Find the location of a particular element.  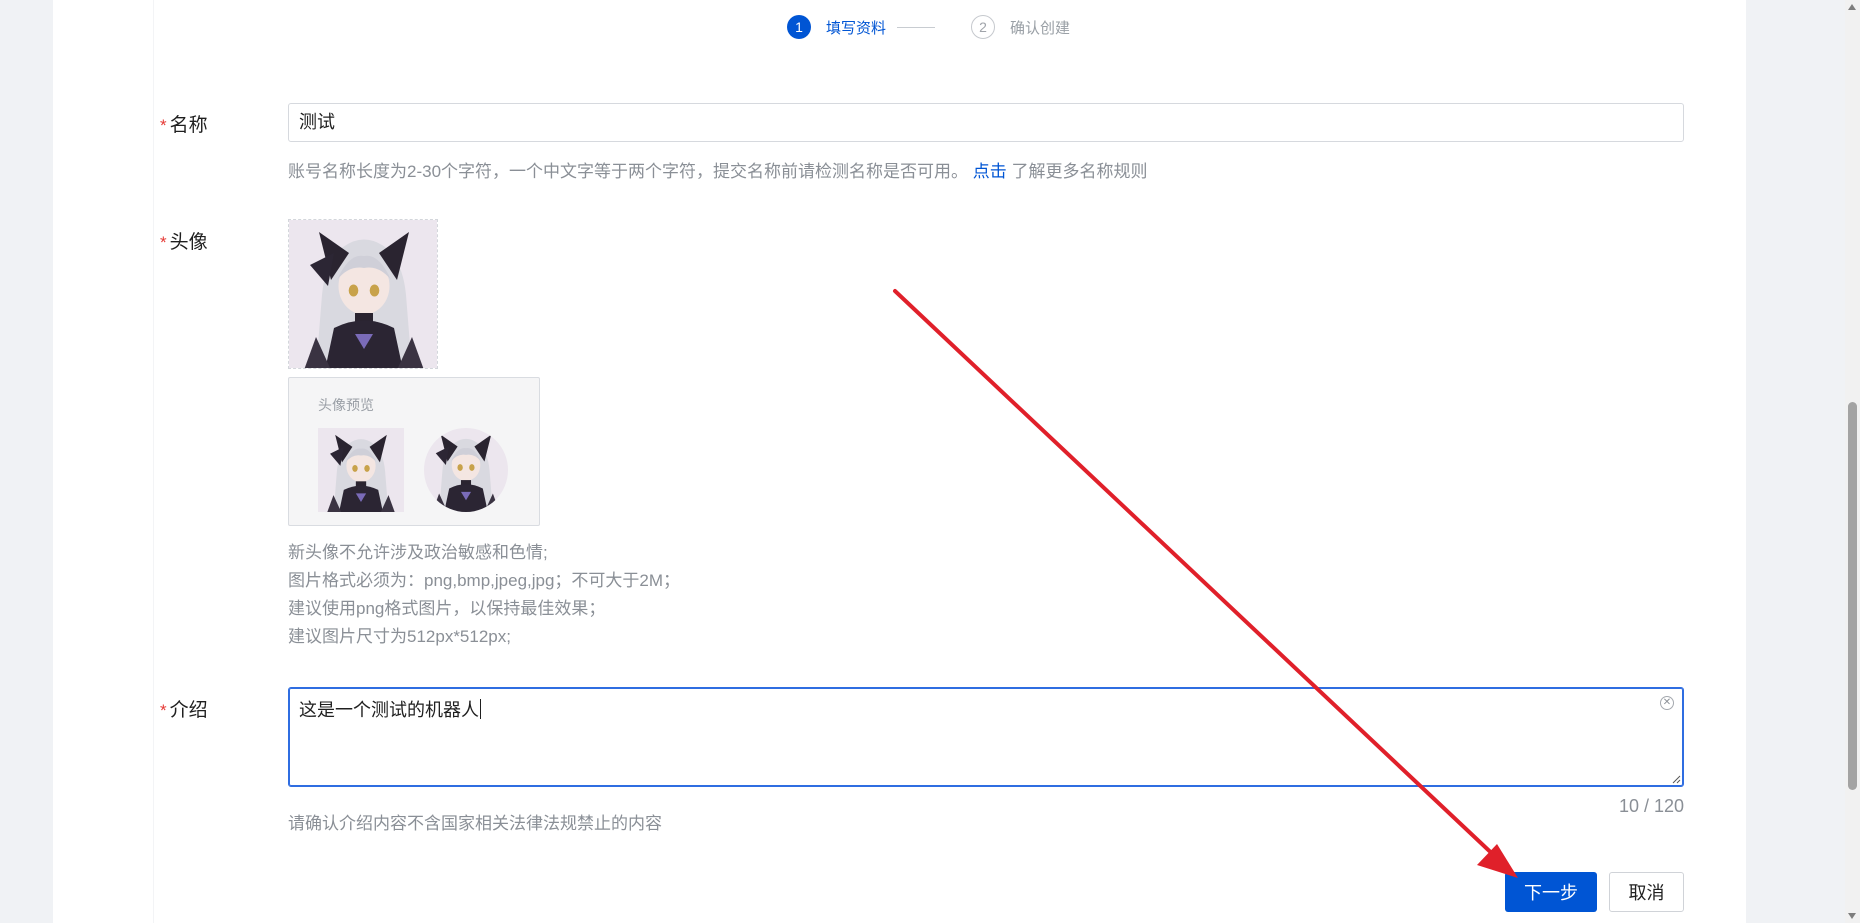

name-rules-link: 点击 is located at coordinates (990, 171).